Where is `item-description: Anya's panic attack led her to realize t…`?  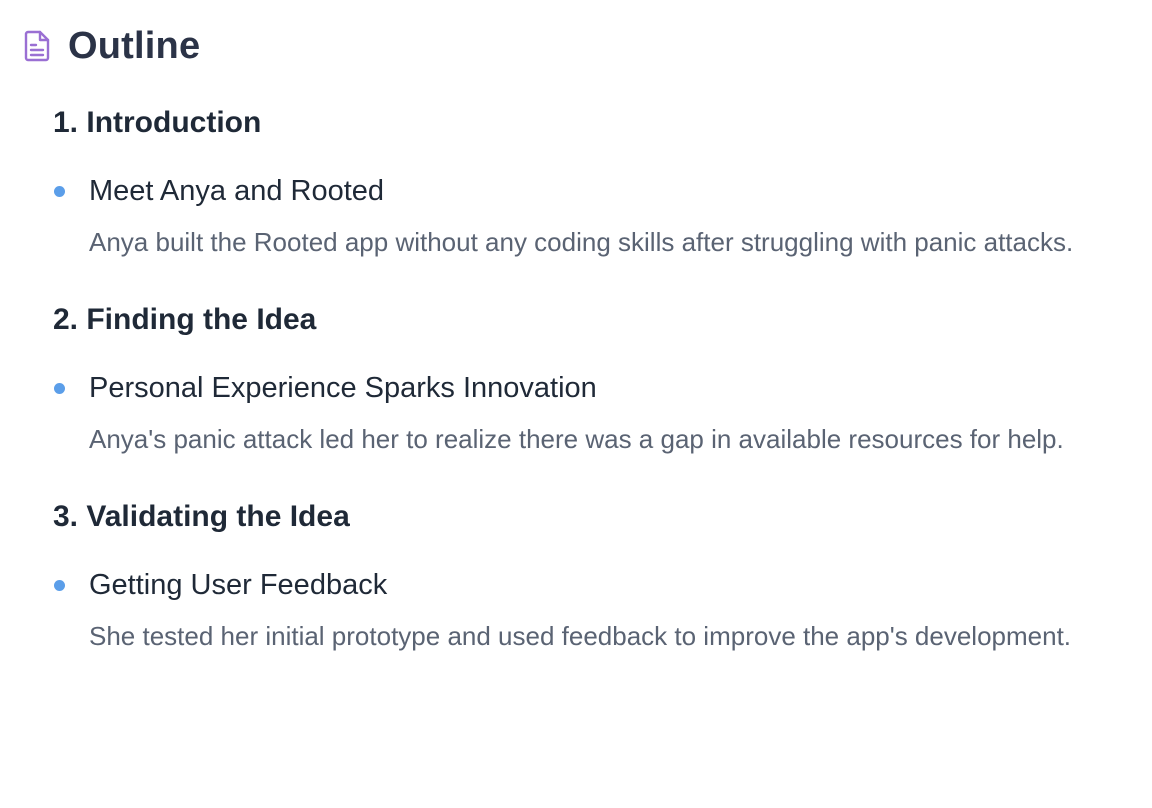 item-description: Anya's panic attack led her to realize t… is located at coordinates (576, 439).